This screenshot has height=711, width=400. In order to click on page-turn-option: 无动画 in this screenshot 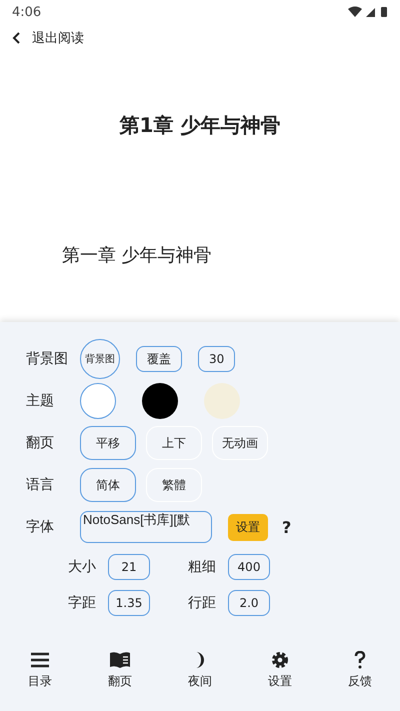, I will do `click(240, 443)`.